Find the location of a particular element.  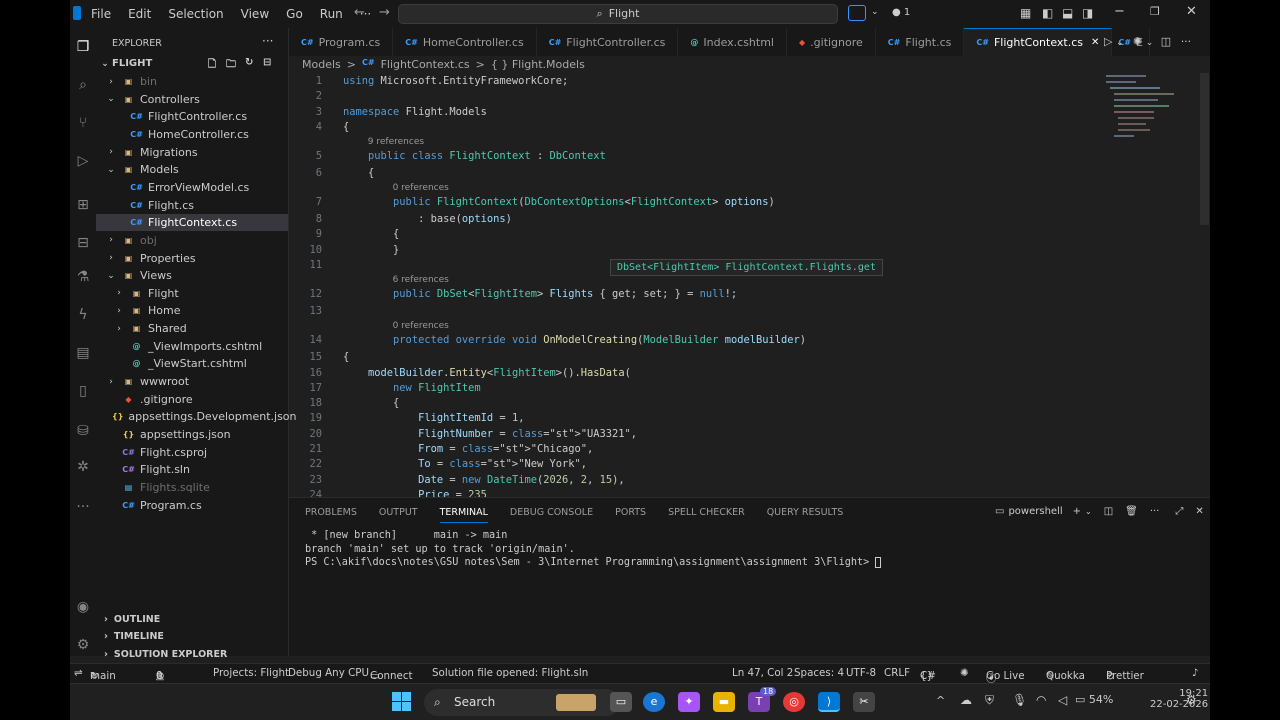

toggle-secondary-sidebar-icon: ◨ is located at coordinates (1087, 13).